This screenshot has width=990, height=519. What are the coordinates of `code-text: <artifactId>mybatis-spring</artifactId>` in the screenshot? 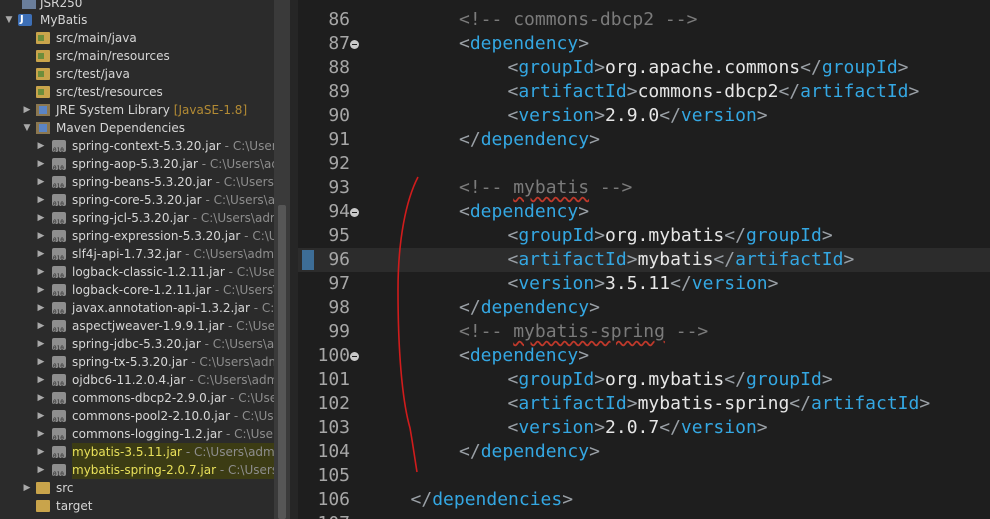 It's located at (719, 404).